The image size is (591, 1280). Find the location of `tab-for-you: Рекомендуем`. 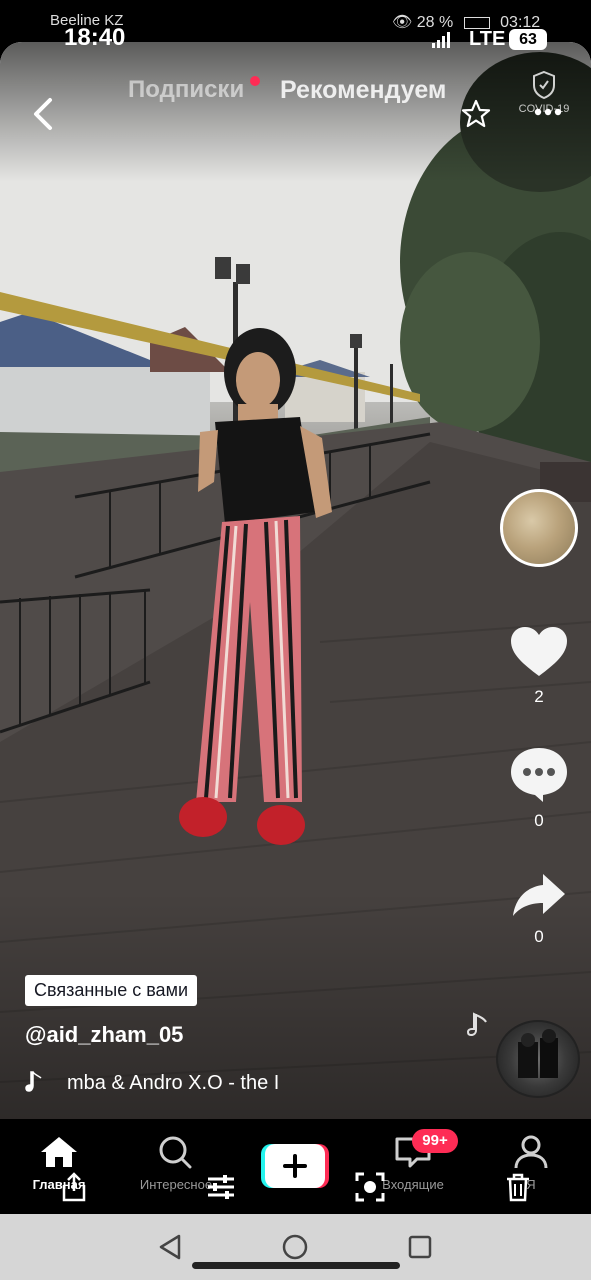

tab-for-you: Рекомендуем is located at coordinates (363, 90).